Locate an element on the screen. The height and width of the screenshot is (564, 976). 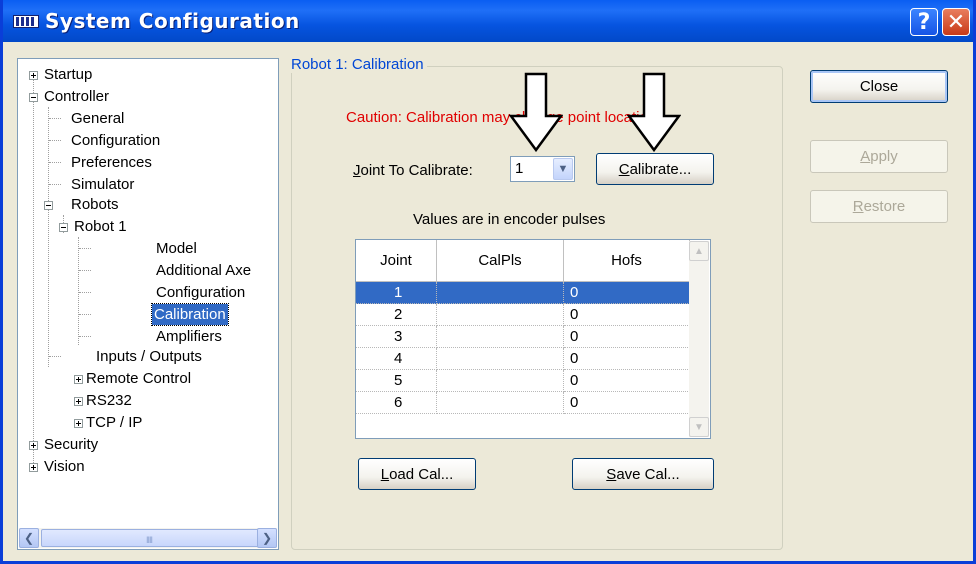
chevron-right-icon: ❯ is located at coordinates (267, 538).